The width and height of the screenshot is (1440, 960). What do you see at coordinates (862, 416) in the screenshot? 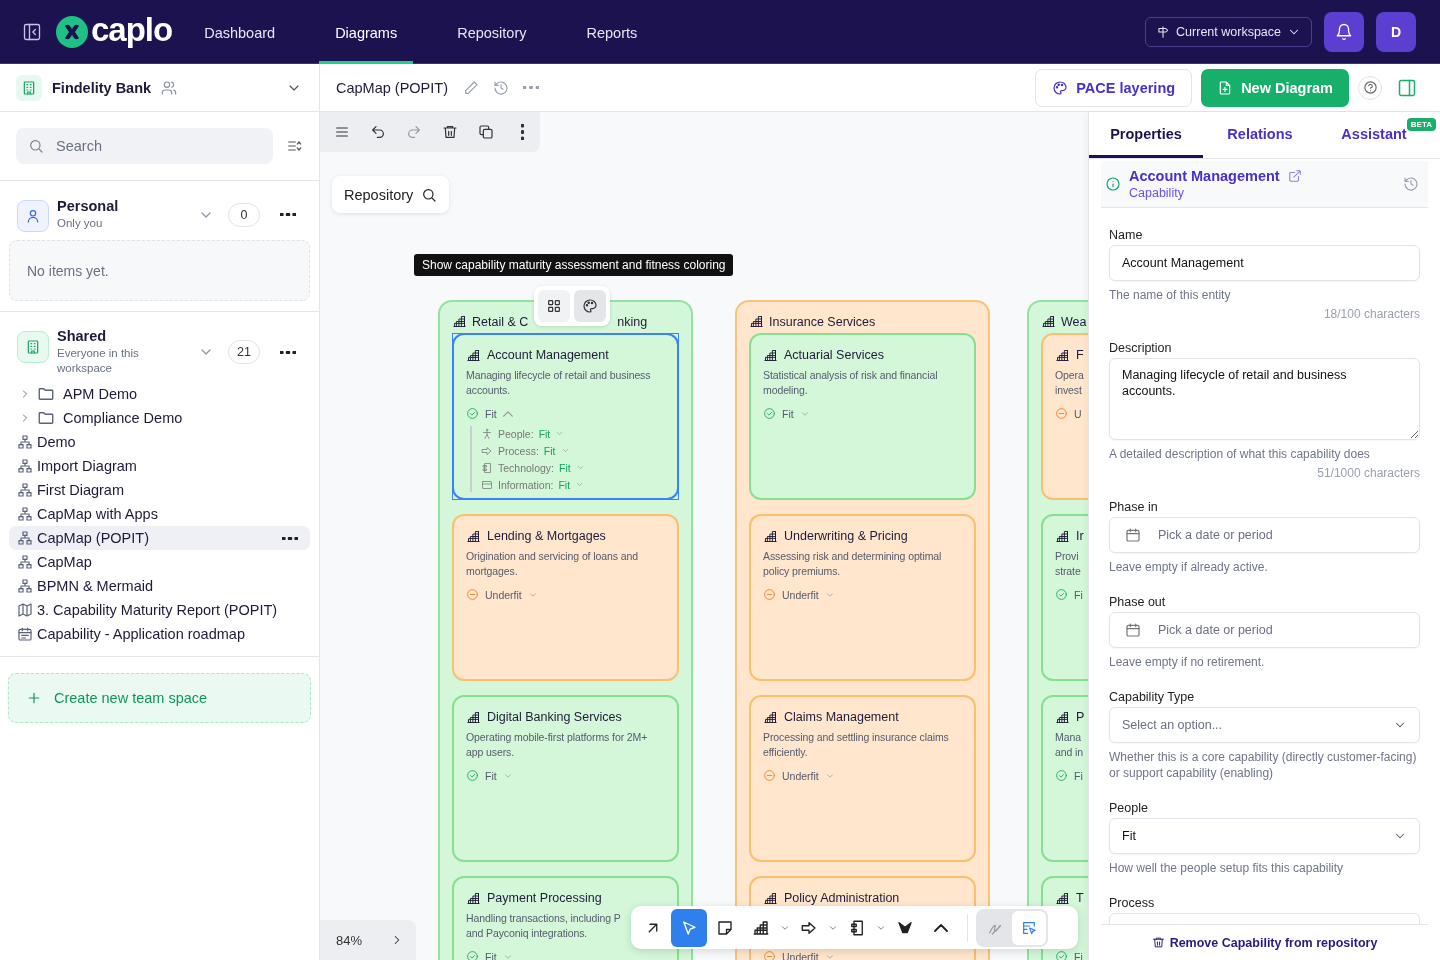
I see `capability-card: Actuarial Services Statistical analysis of risk and financial modeling. Fit` at bounding box center [862, 416].